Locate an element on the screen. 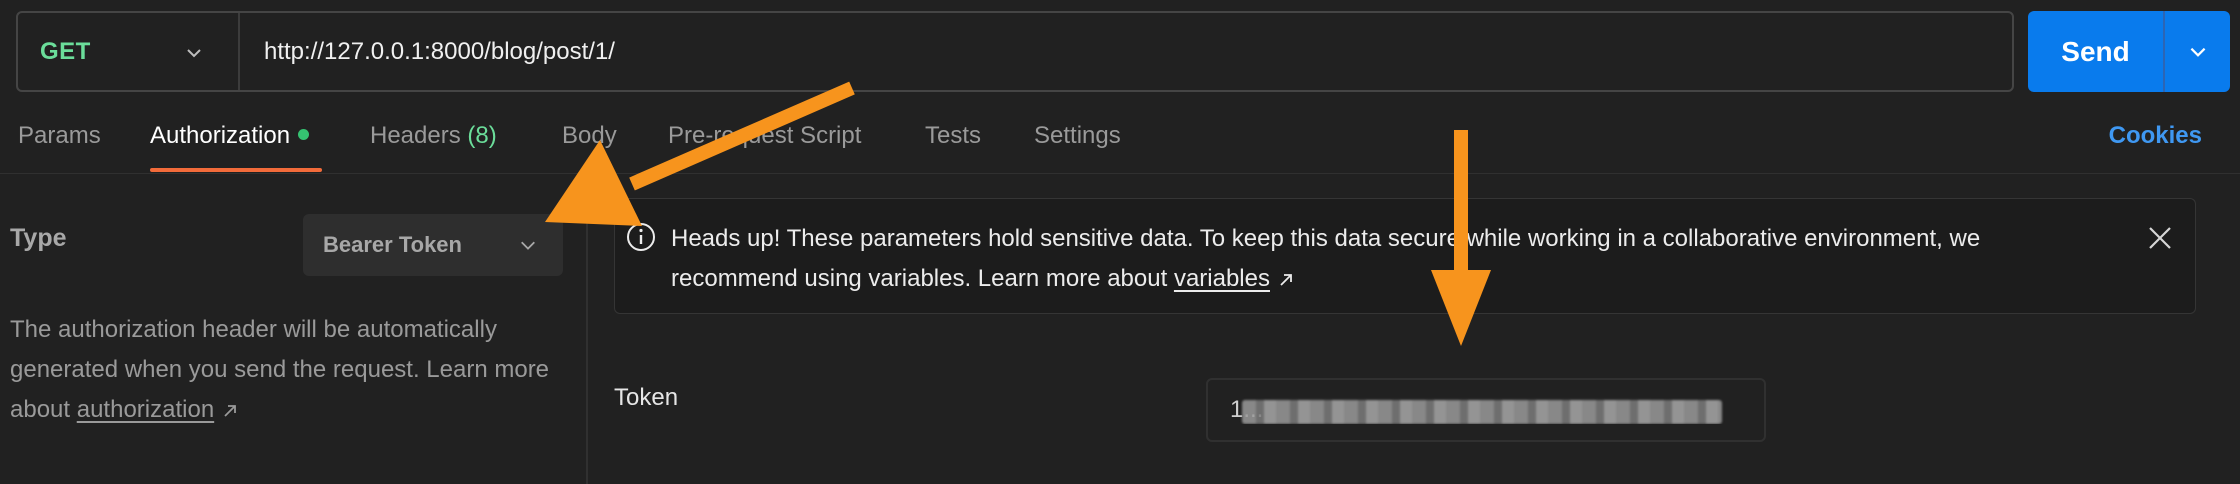 Image resolution: width=2240 pixels, height=484 pixels. tab-label: Settings is located at coordinates (1077, 135).